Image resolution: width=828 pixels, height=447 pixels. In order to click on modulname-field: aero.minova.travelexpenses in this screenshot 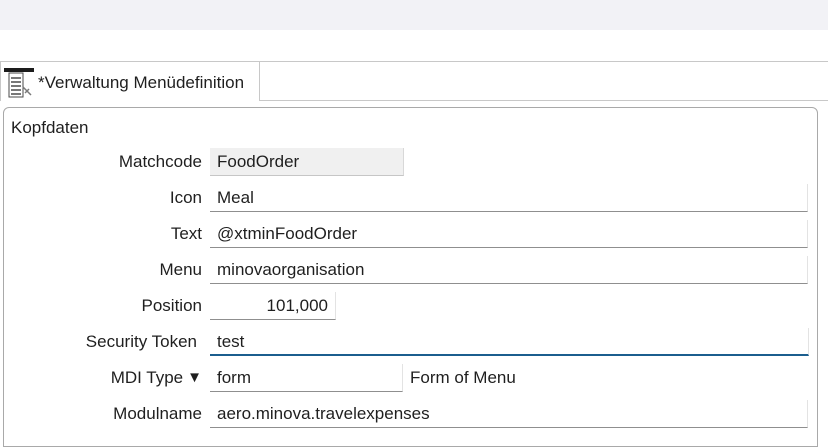, I will do `click(509, 414)`.